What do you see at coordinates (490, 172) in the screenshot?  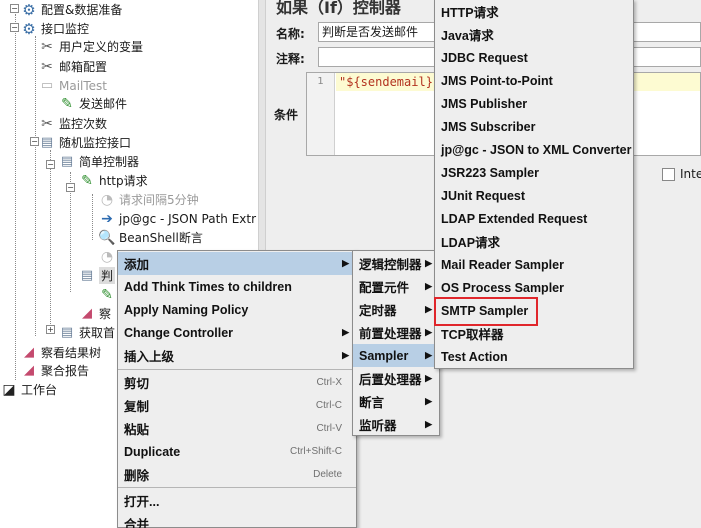 I see `menu-item-label: JSR223 Sampler` at bounding box center [490, 172].